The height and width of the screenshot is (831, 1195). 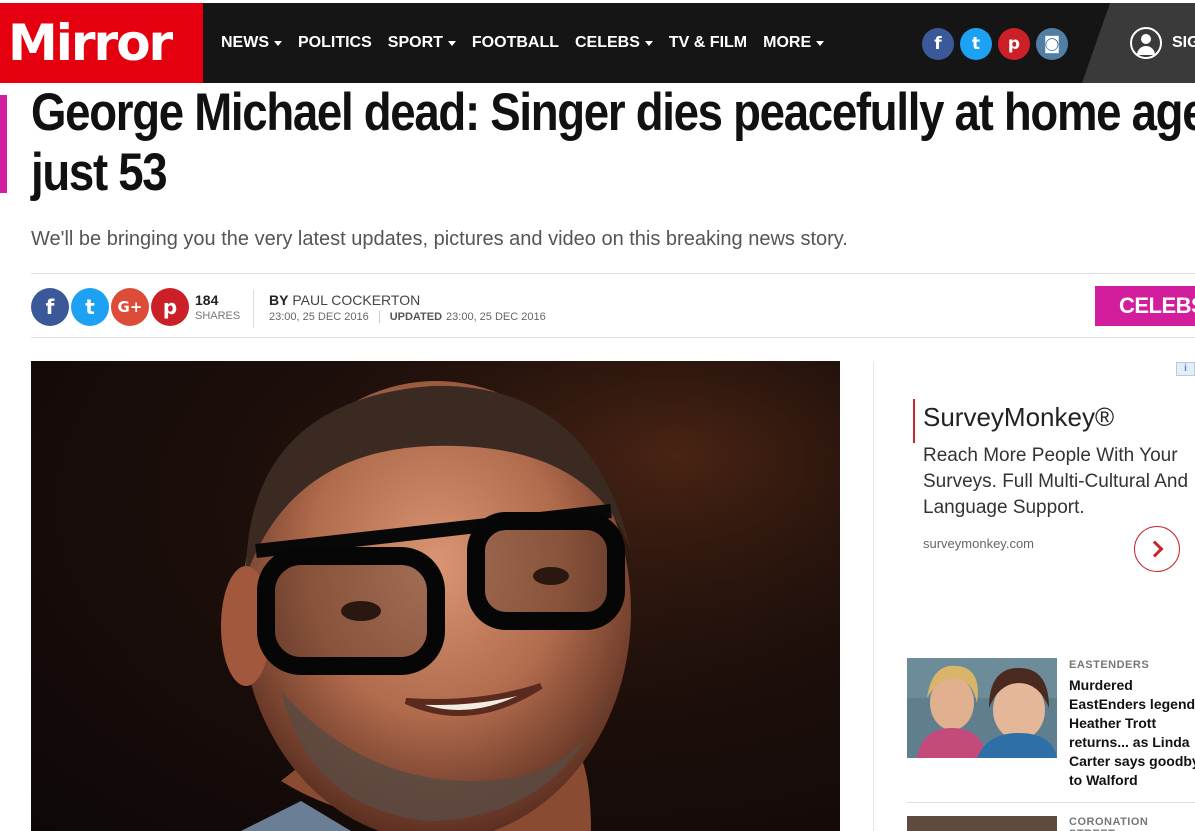 What do you see at coordinates (335, 43) in the screenshot?
I see `nav-item-politics: POLITICS` at bounding box center [335, 43].